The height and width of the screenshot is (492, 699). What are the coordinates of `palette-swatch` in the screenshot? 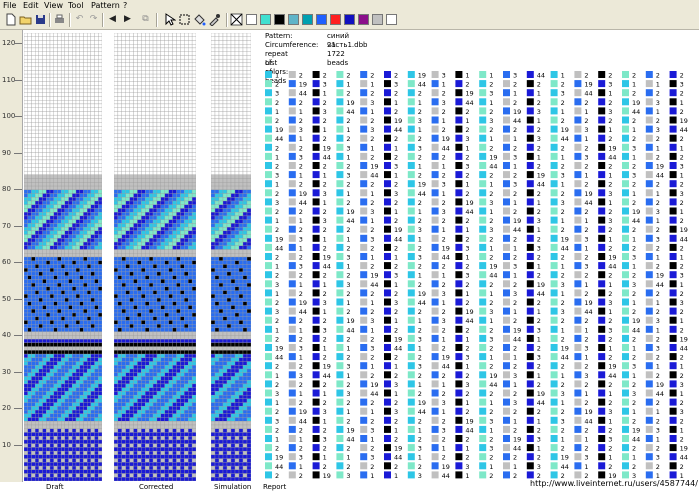 It's located at (335, 19).